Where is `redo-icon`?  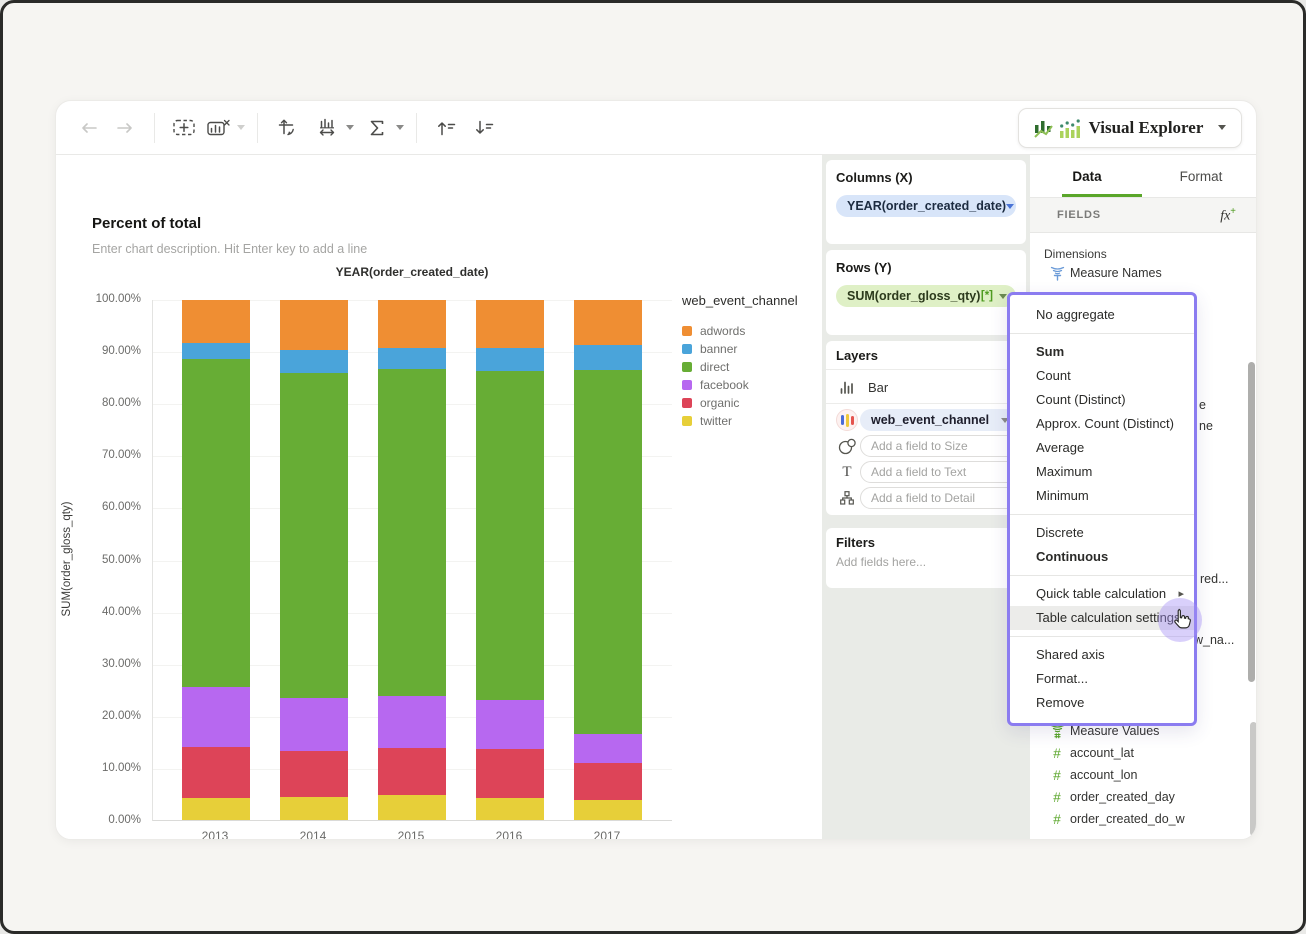 redo-icon is located at coordinates (125, 128).